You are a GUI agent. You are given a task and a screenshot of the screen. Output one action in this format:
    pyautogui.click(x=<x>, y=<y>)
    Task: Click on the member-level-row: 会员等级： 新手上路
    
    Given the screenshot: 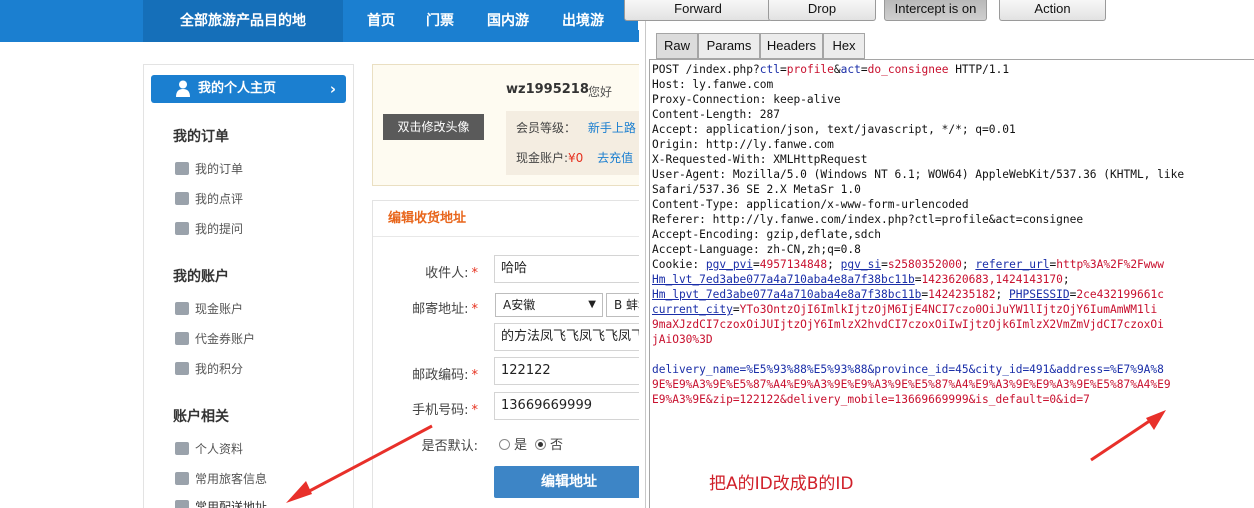 What is the action you would take?
    pyautogui.click(x=576, y=127)
    